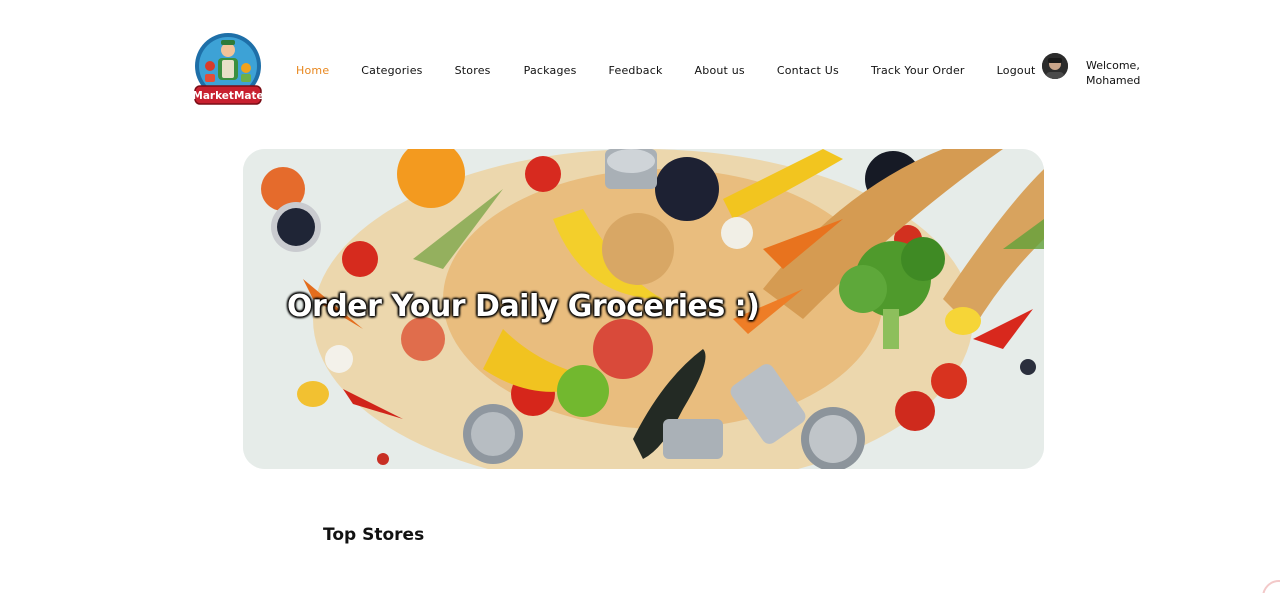  Describe the element at coordinates (228, 69) in the screenshot. I see `marketmate-logo: MarketMate` at that location.